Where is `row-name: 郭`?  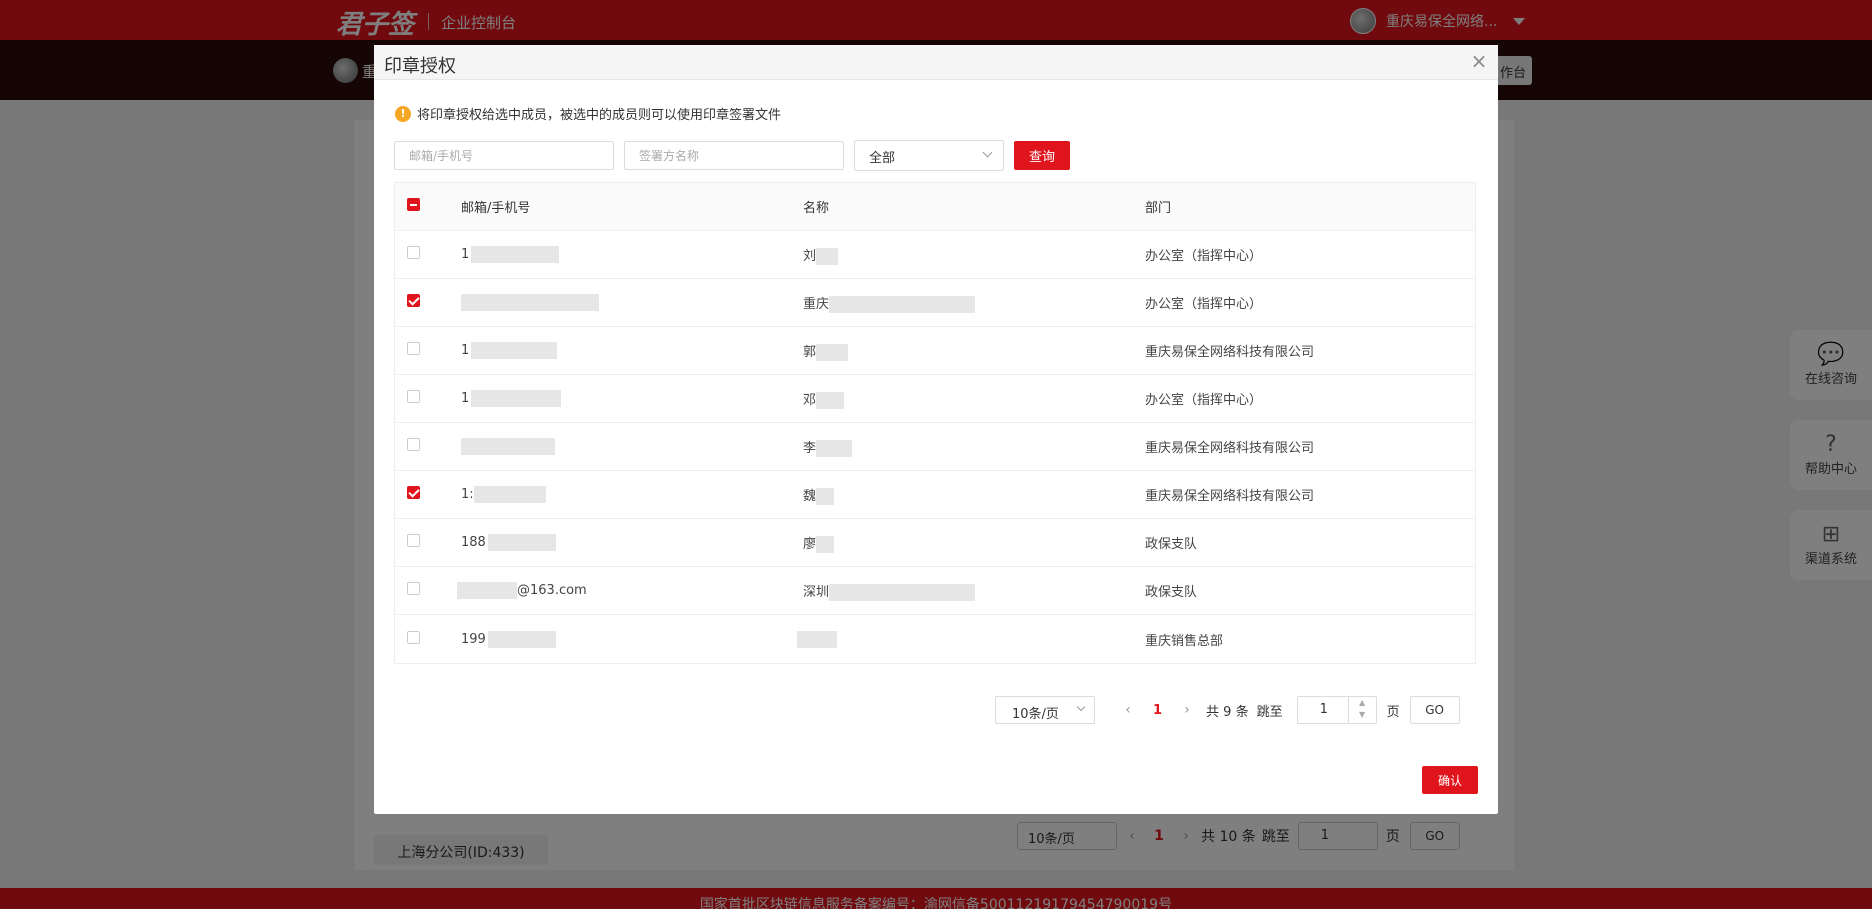
row-name: 郭 is located at coordinates (810, 352).